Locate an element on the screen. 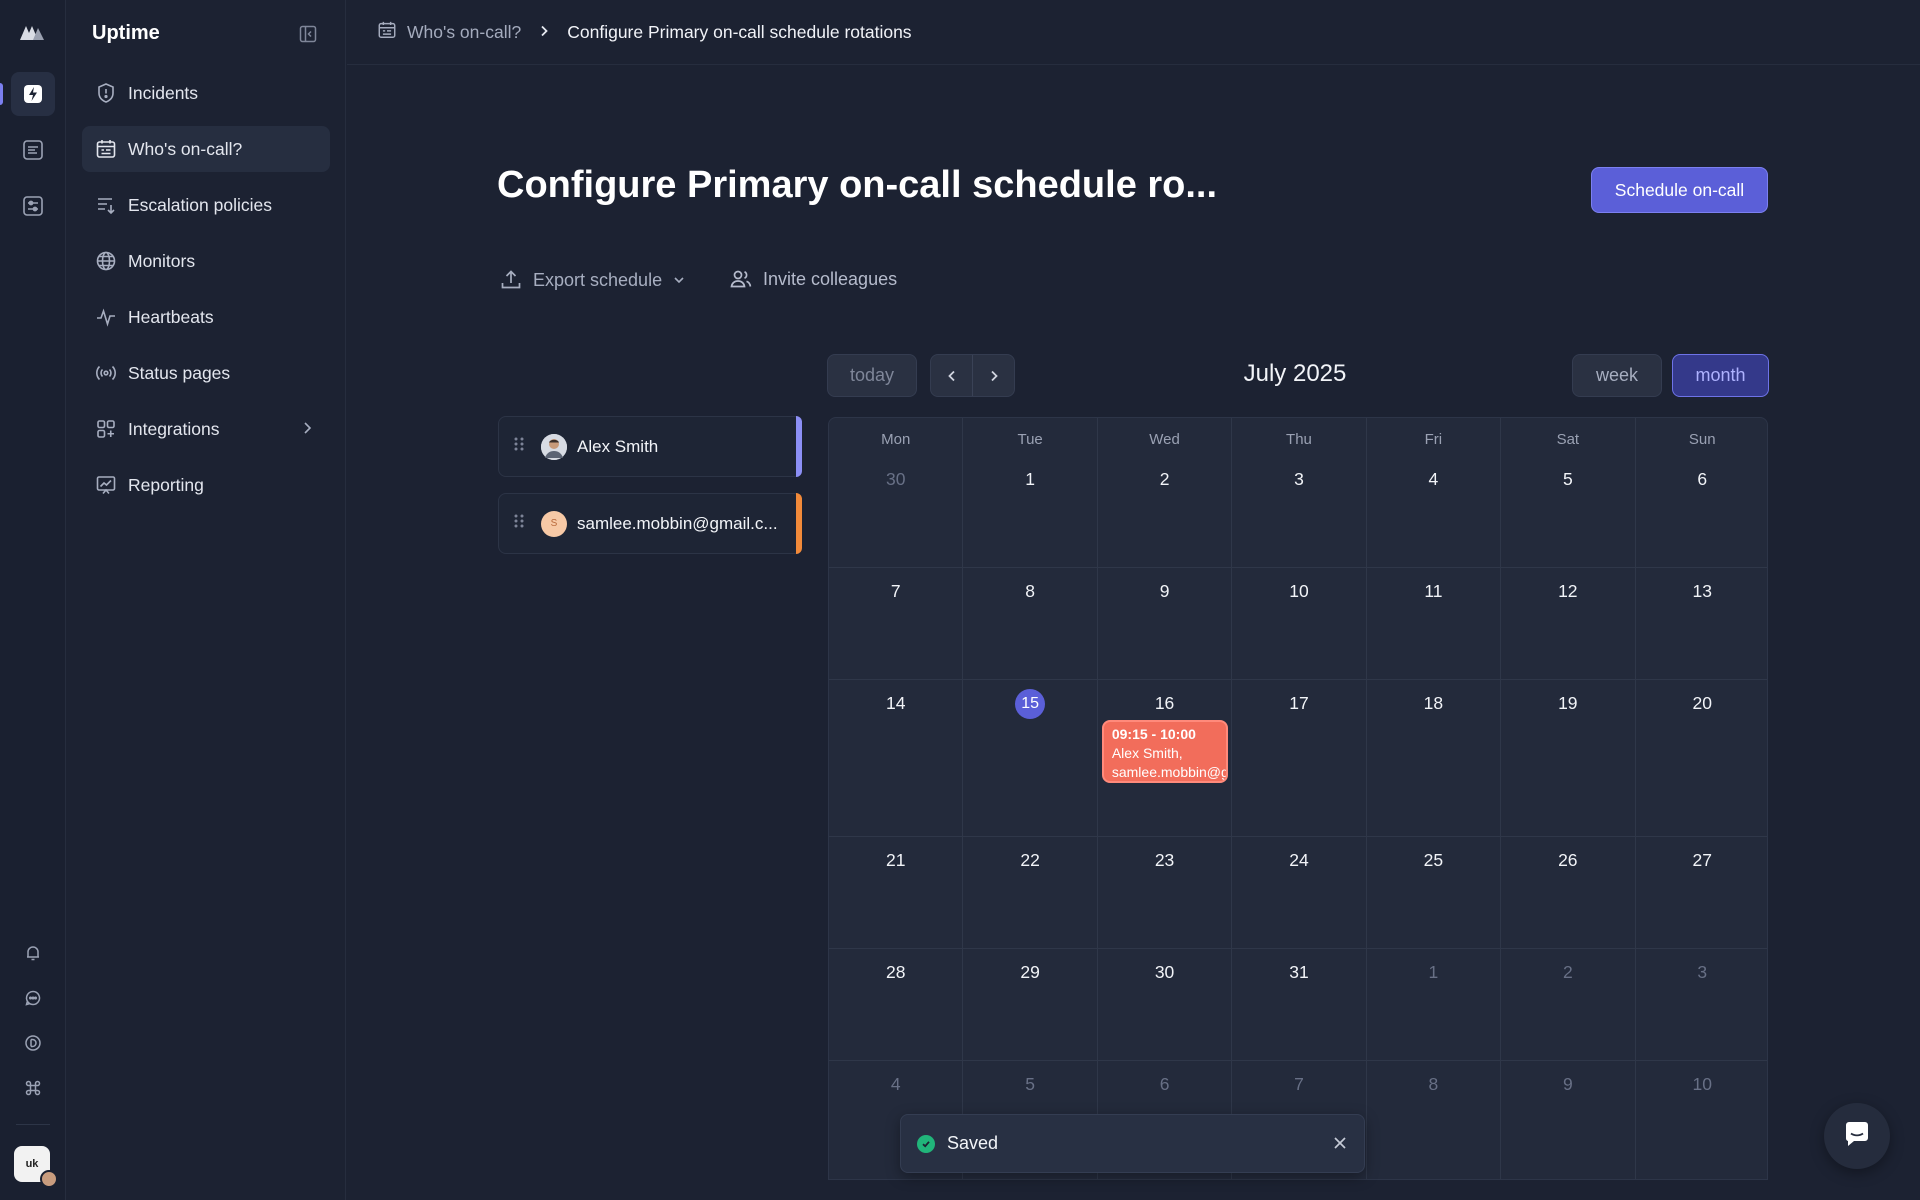 The image size is (1920, 1200). user-avatar is located at coordinates (49, 1179).